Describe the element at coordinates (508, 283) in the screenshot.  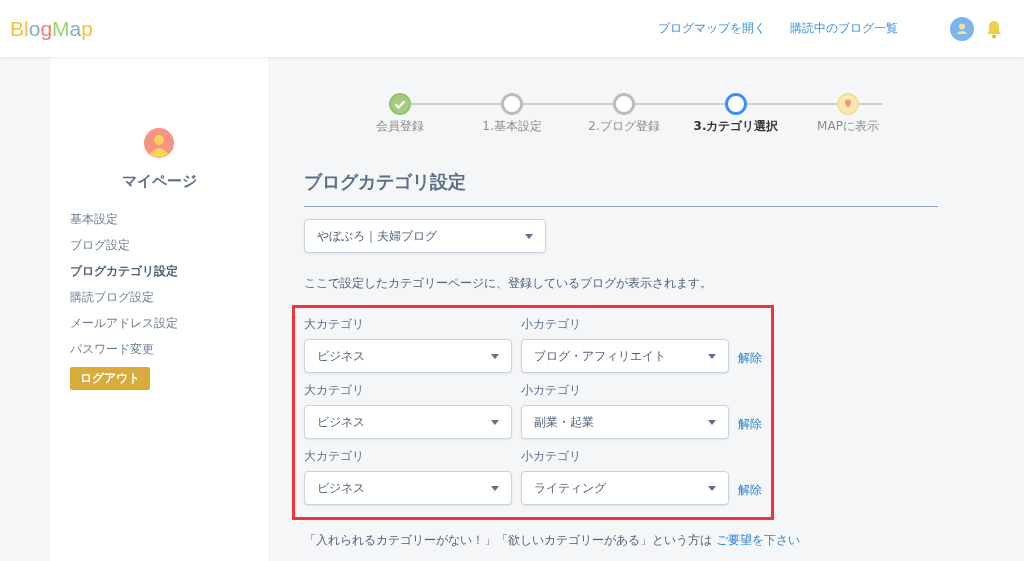
I see `description-text: ここで設定したカテゴリーページに、登録しているブログが表示されます。` at that location.